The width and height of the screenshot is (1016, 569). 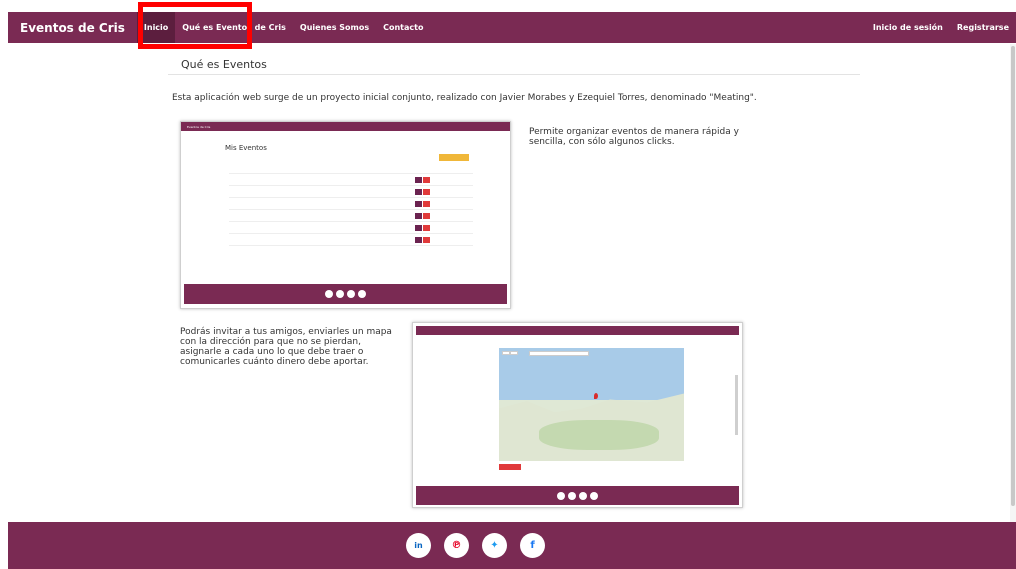 What do you see at coordinates (591, 404) in the screenshot?
I see `mini-map` at bounding box center [591, 404].